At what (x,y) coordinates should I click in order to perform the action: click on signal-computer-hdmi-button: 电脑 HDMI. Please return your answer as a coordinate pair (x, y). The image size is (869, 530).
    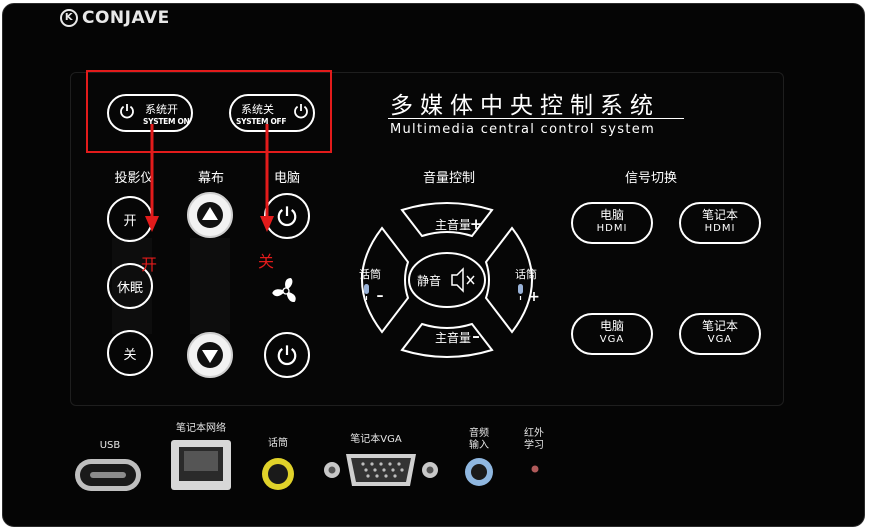
    Looking at the image, I should click on (612, 223).